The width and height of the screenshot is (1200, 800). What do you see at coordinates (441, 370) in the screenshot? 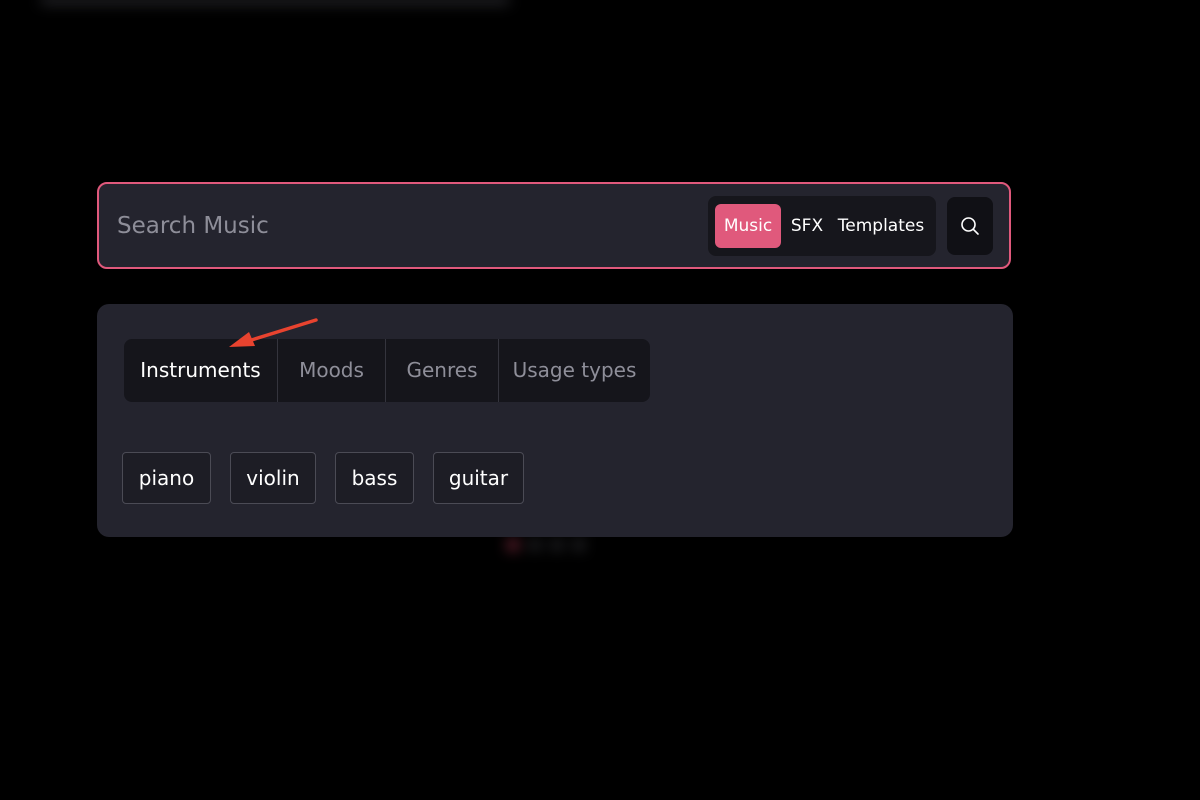
I see `tab-genres: Genres` at bounding box center [441, 370].